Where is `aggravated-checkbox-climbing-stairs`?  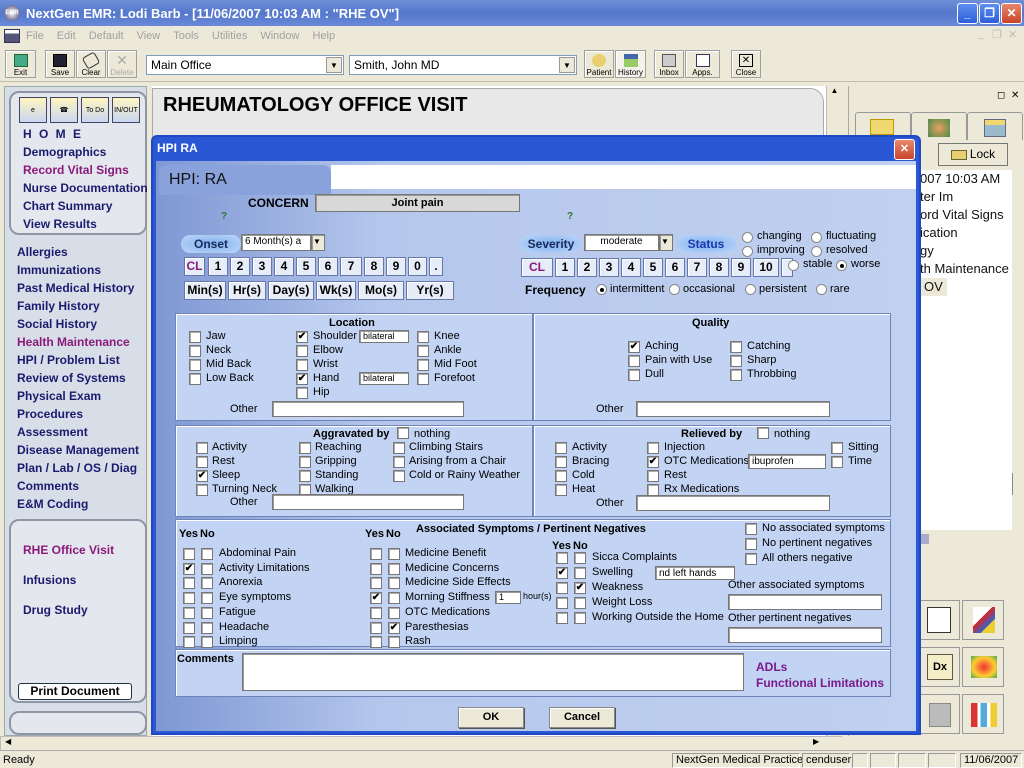
aggravated-checkbox-climbing-stairs is located at coordinates (399, 448).